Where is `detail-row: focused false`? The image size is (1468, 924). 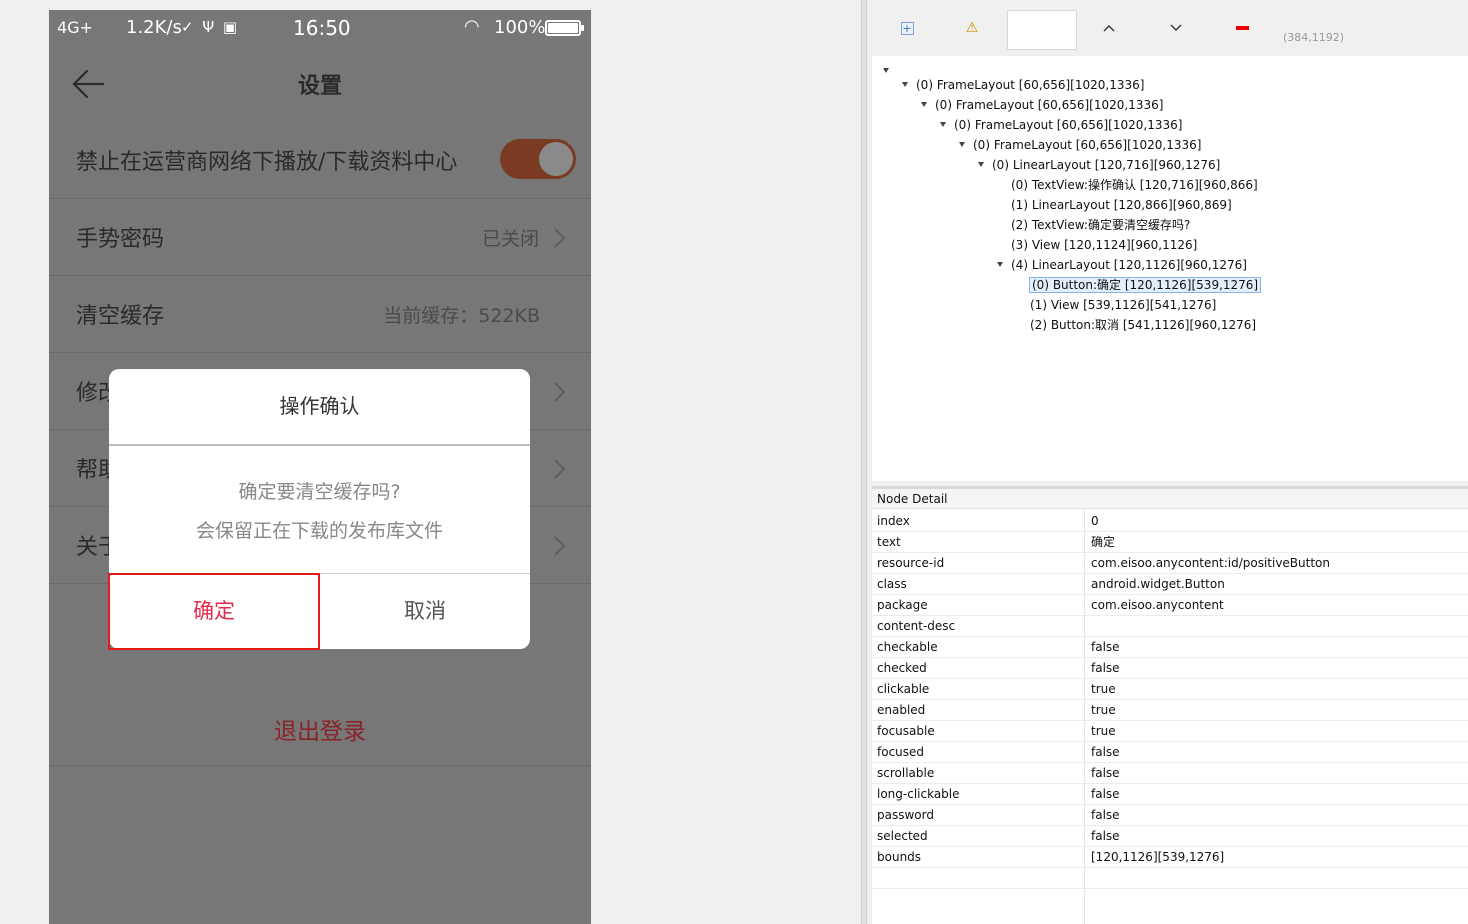
detail-row: focused false is located at coordinates (1170, 752).